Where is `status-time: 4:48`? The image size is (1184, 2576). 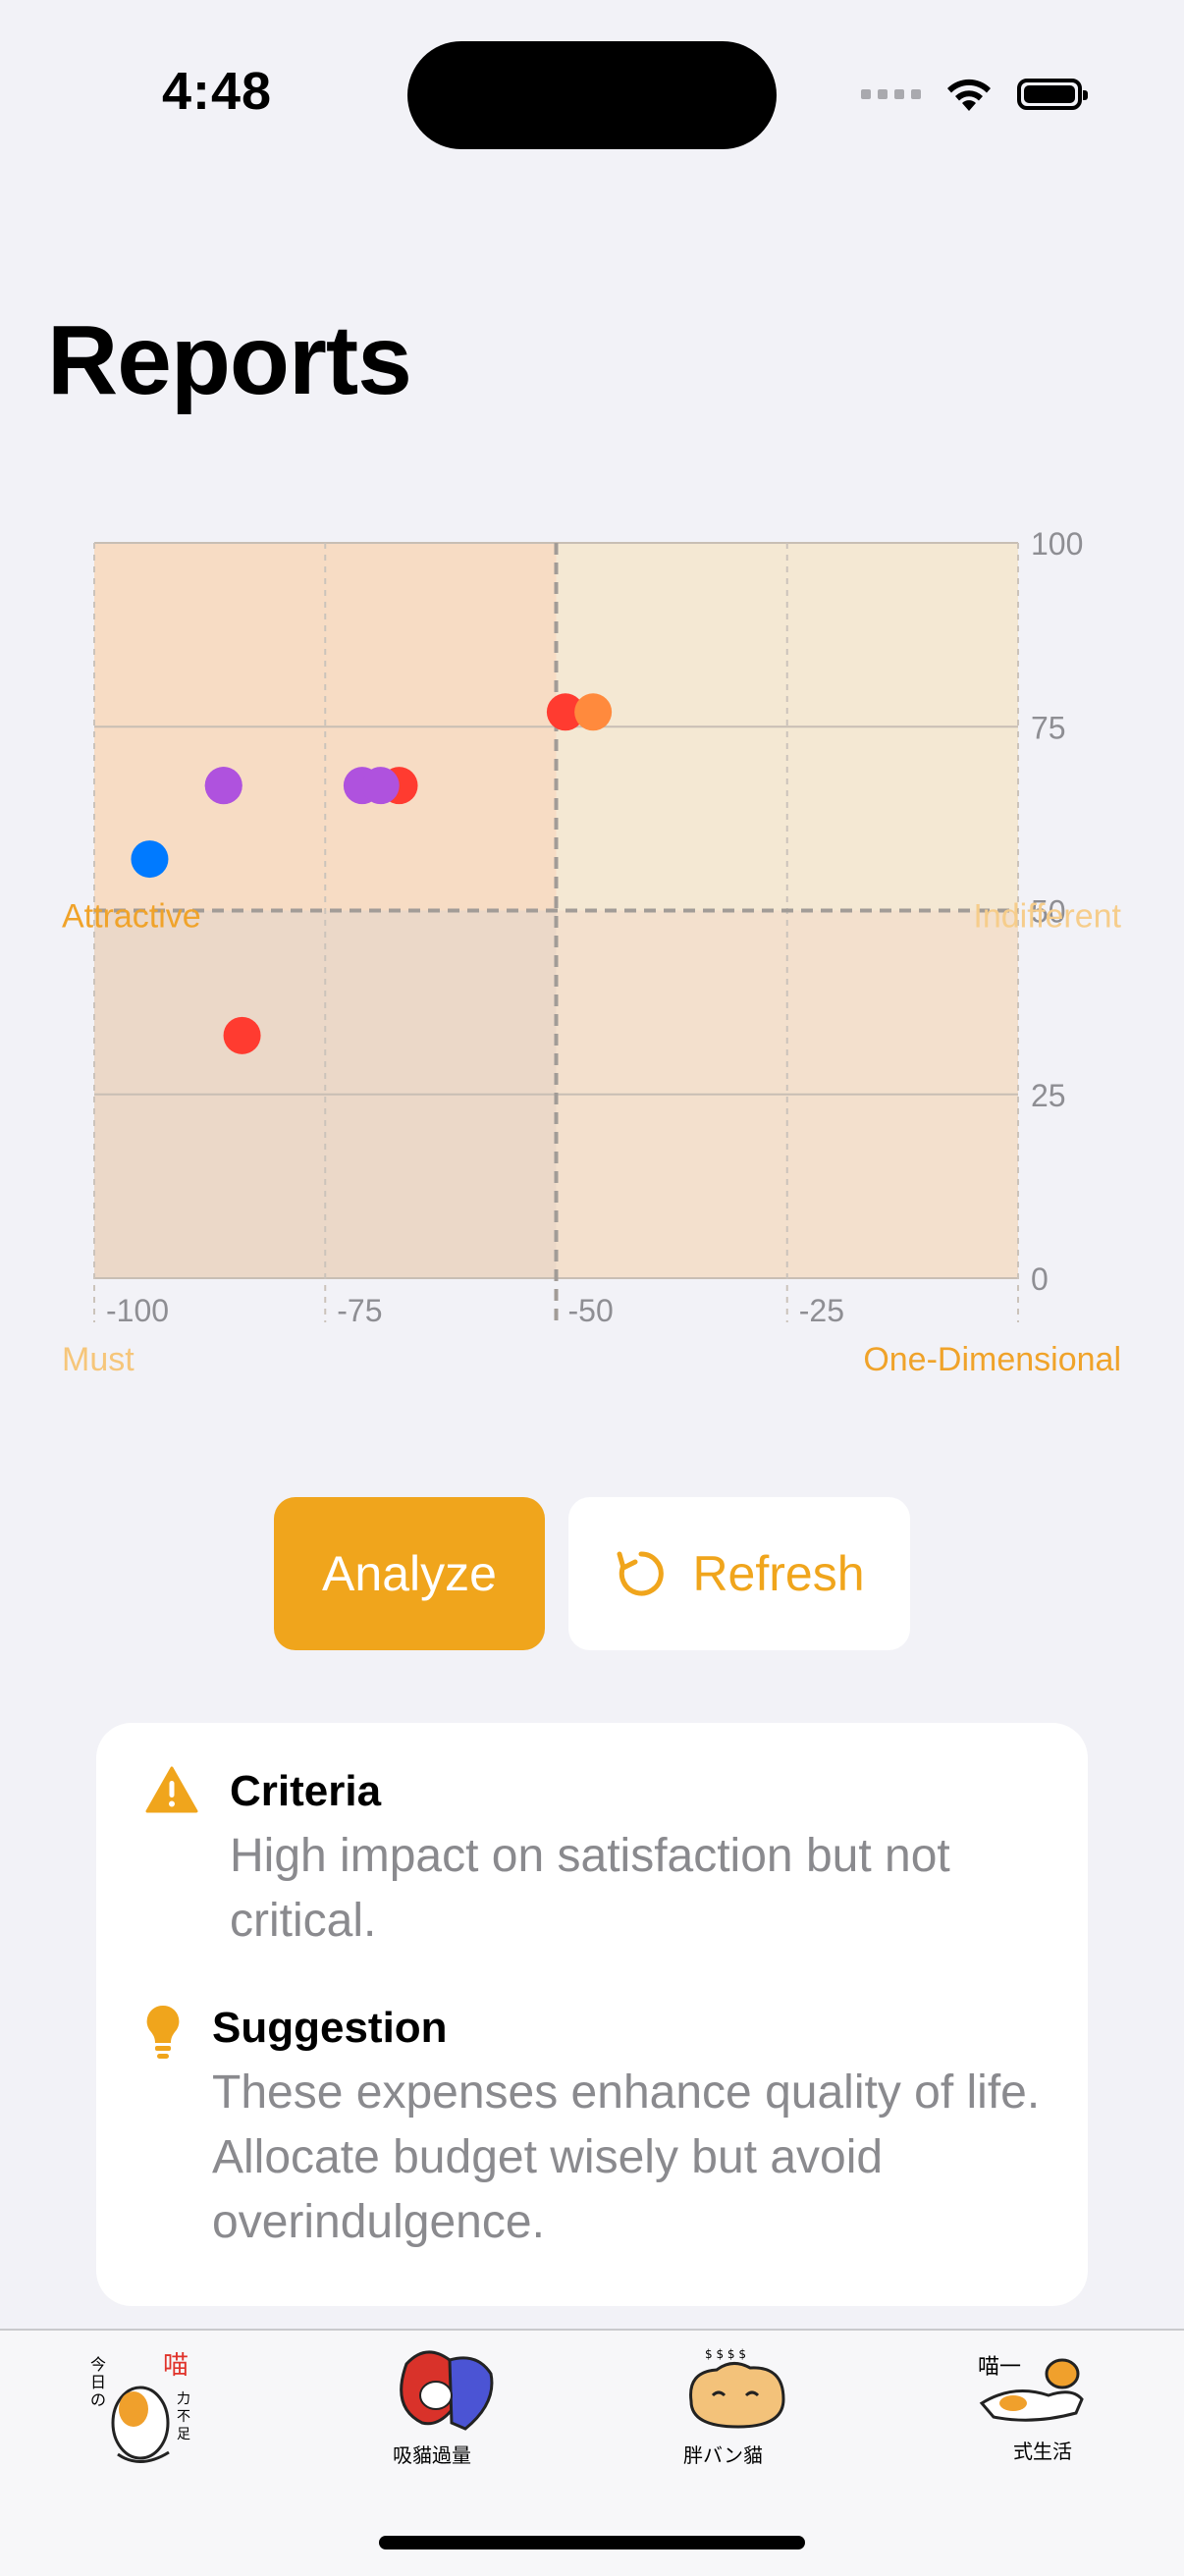 status-time: 4:48 is located at coordinates (218, 91).